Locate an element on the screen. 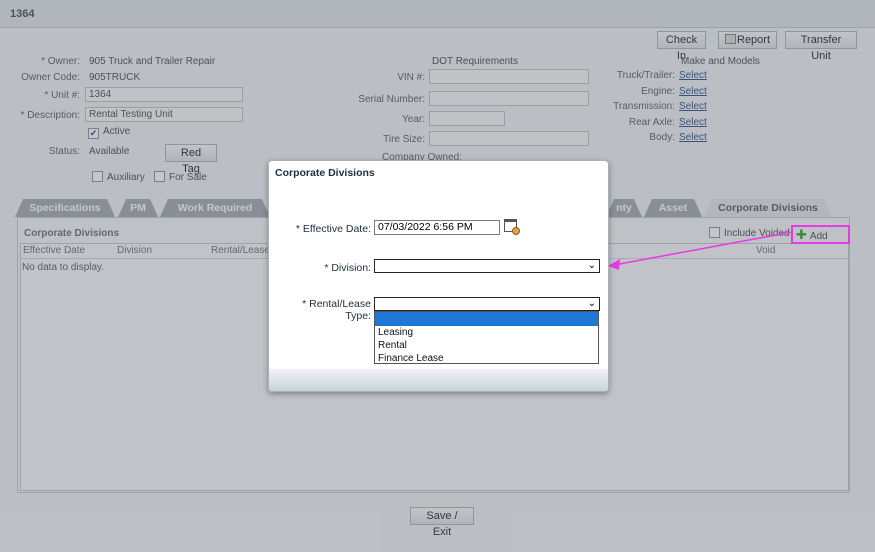 The width and height of the screenshot is (875, 552). effective-date-input: 07/03/2022 6:56 PM is located at coordinates (437, 227).